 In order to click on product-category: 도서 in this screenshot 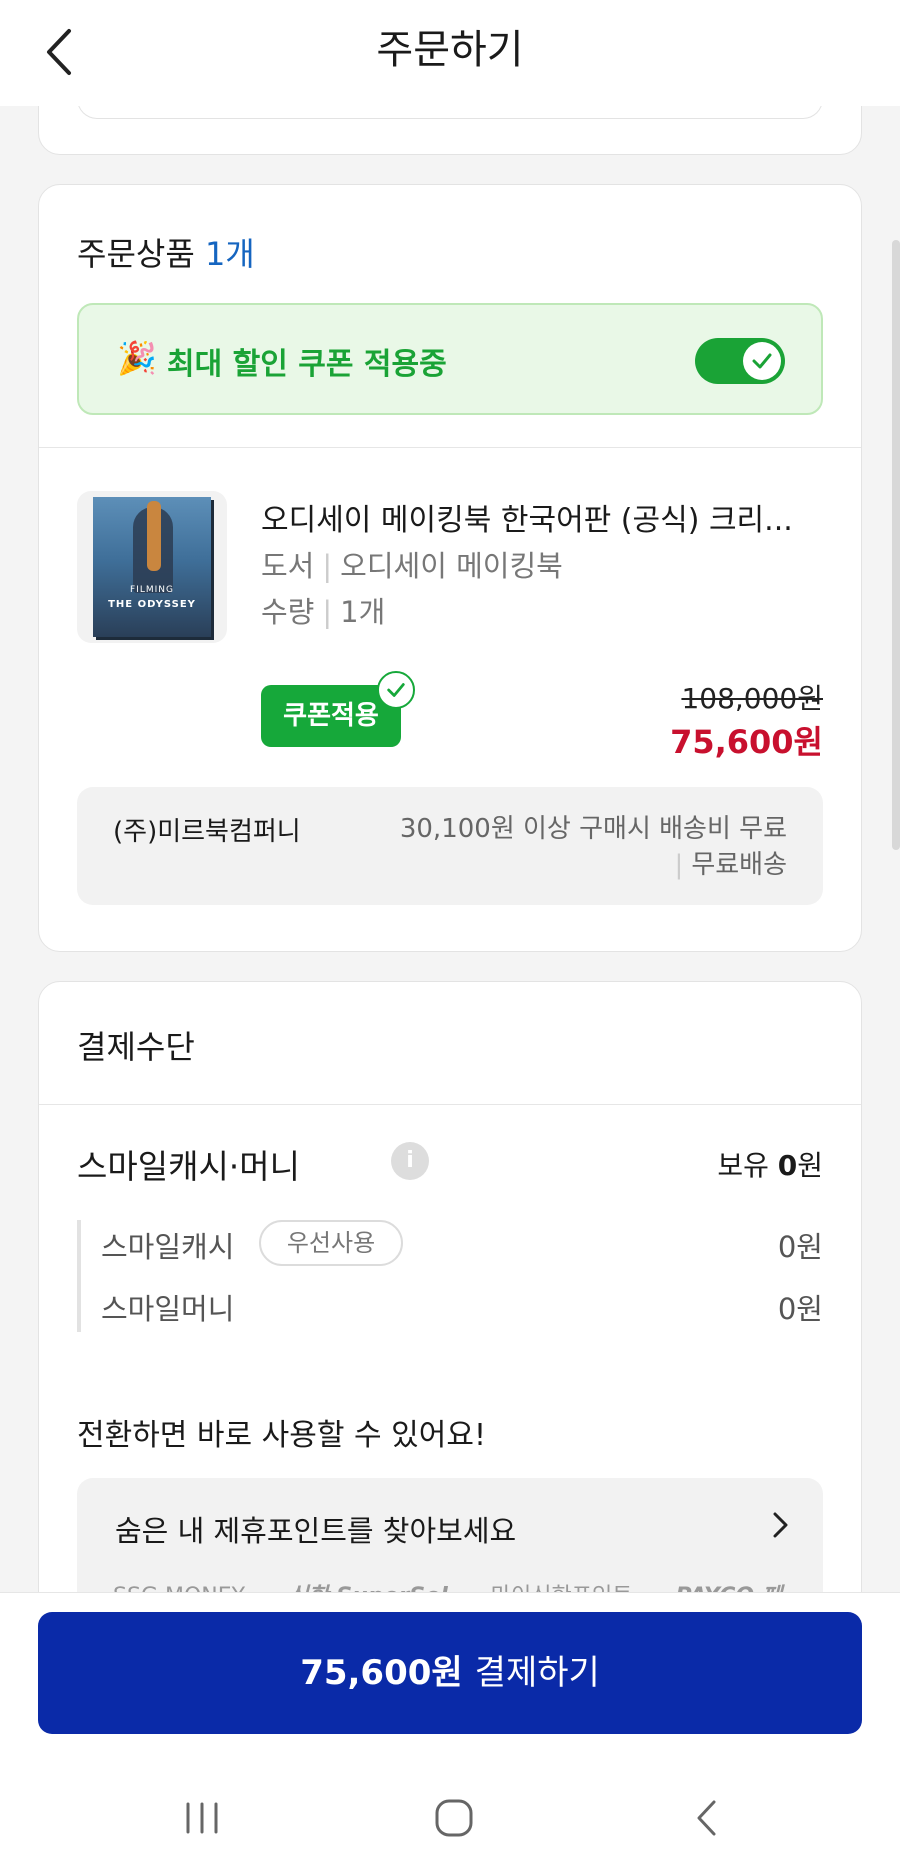, I will do `click(288, 566)`.